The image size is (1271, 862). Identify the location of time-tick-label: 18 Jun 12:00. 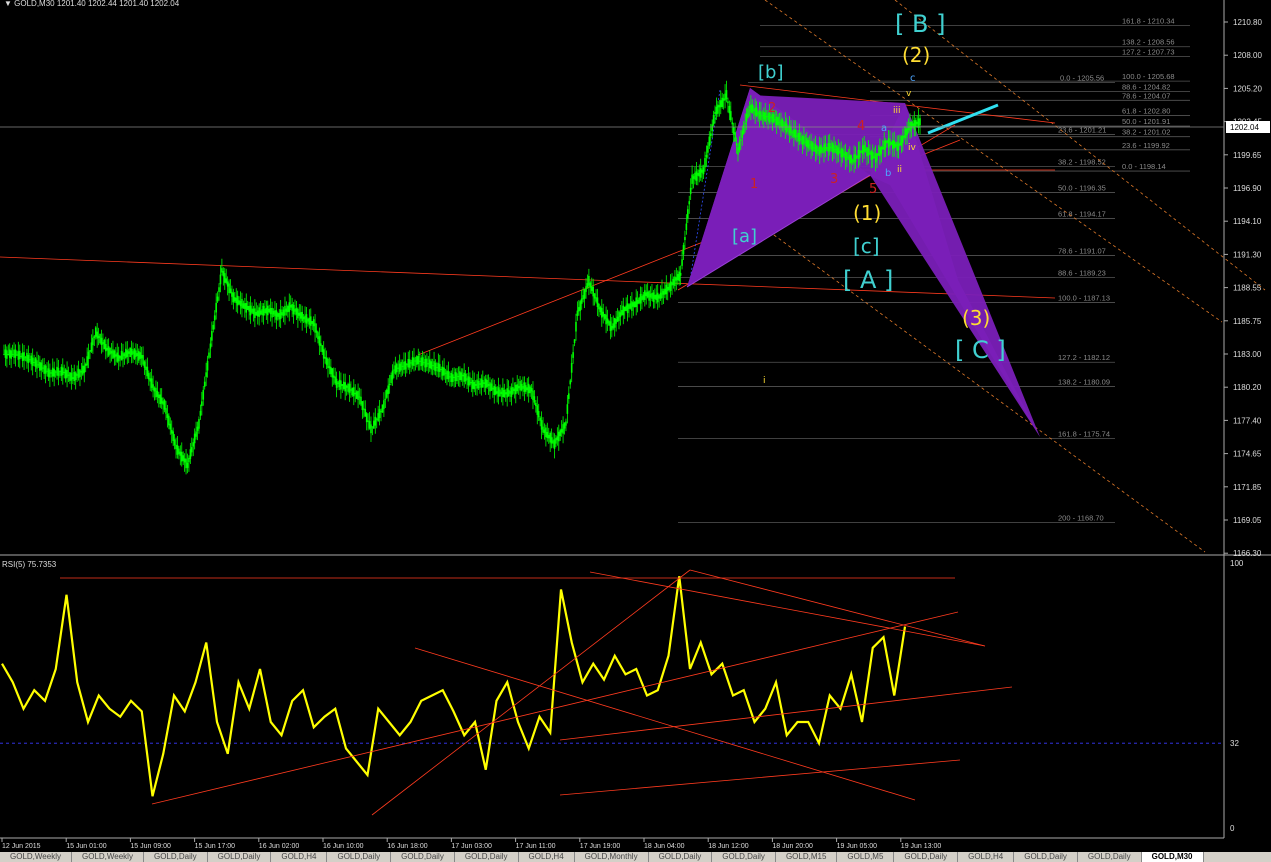
(728, 846).